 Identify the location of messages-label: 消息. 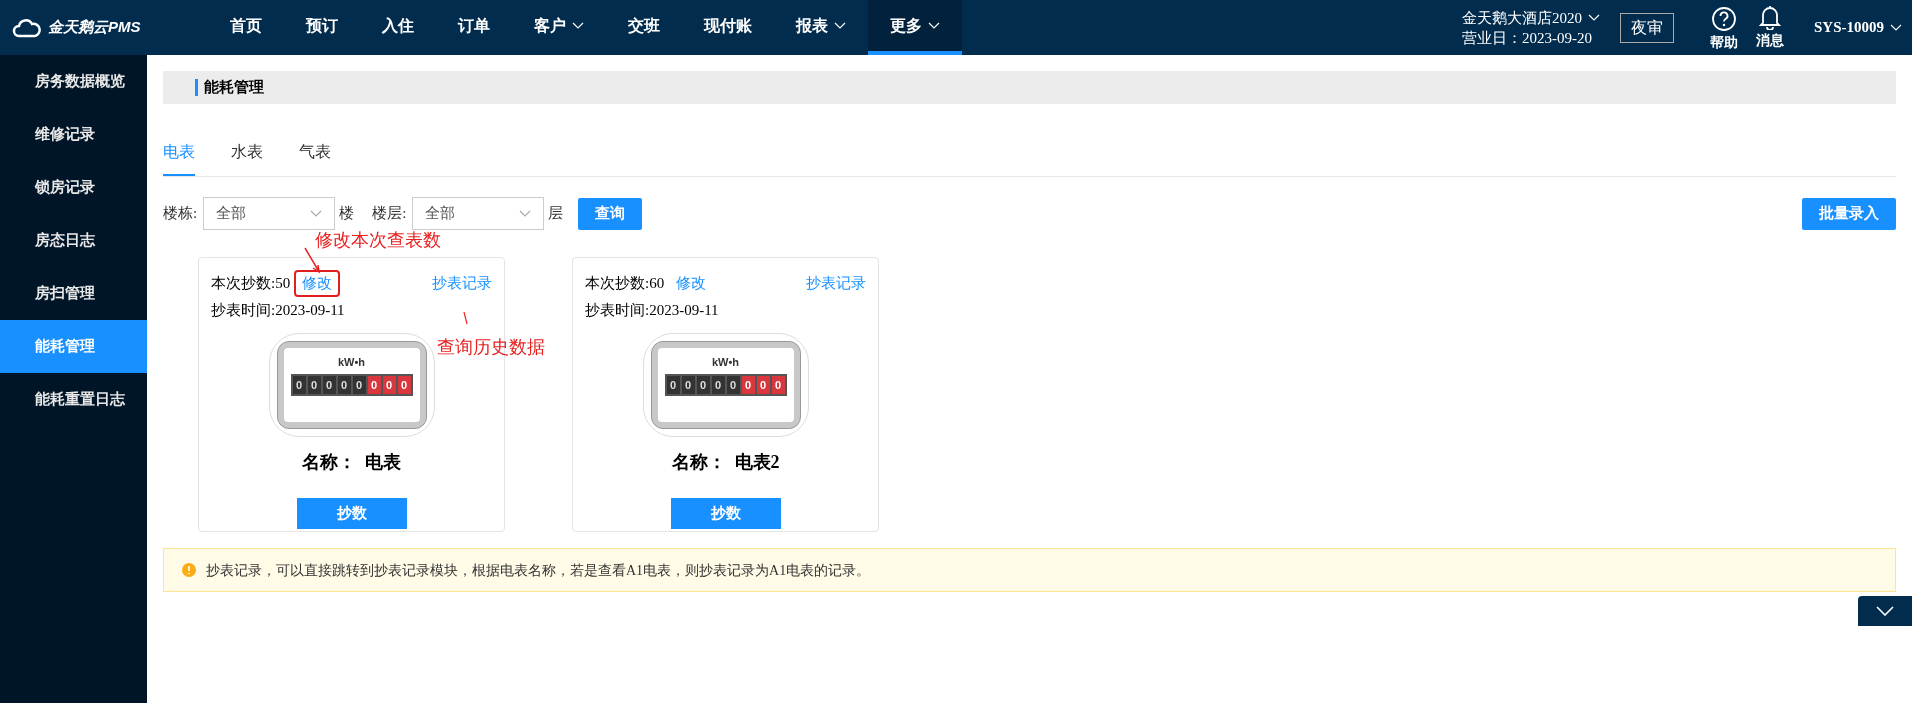
(1770, 40).